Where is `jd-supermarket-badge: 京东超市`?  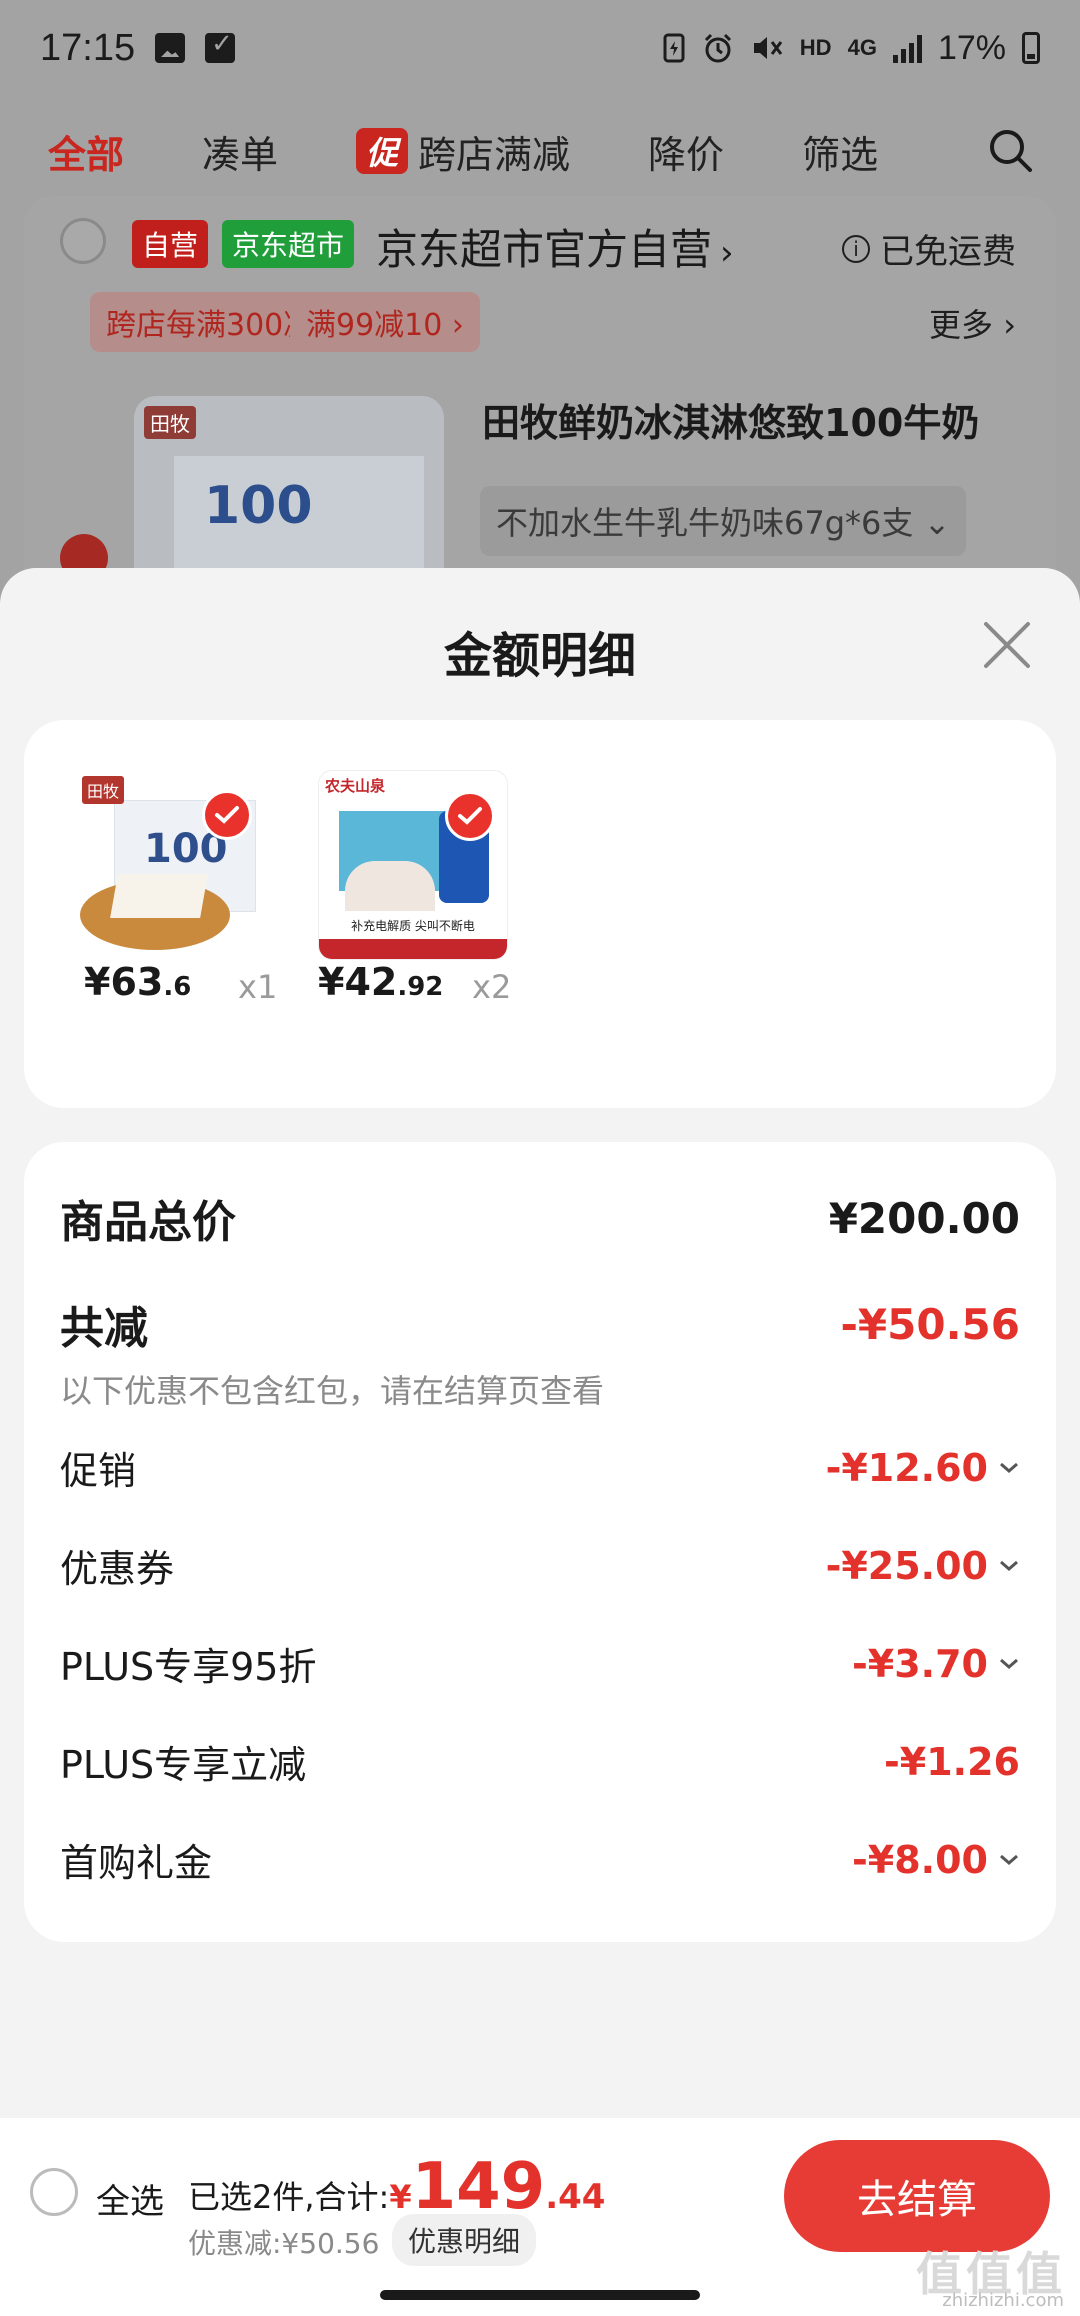
jd-supermarket-badge: 京东超市 is located at coordinates (288, 244).